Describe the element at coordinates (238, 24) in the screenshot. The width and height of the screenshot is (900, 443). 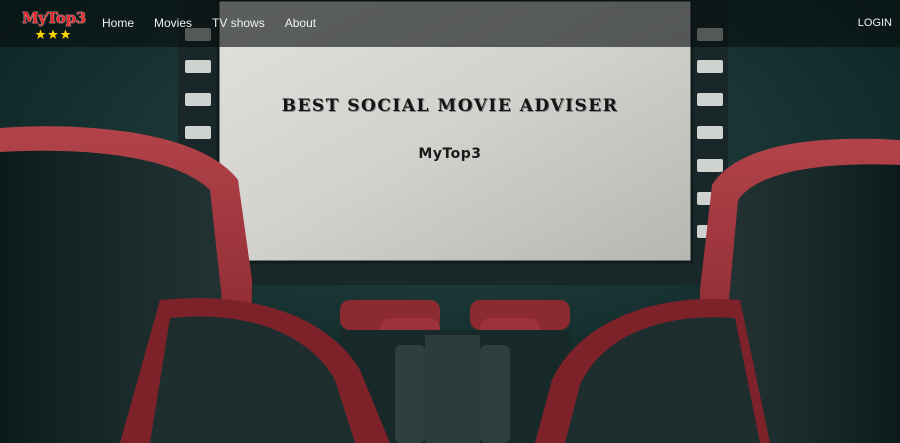
I see `nav-tv-shows: TV shows` at that location.